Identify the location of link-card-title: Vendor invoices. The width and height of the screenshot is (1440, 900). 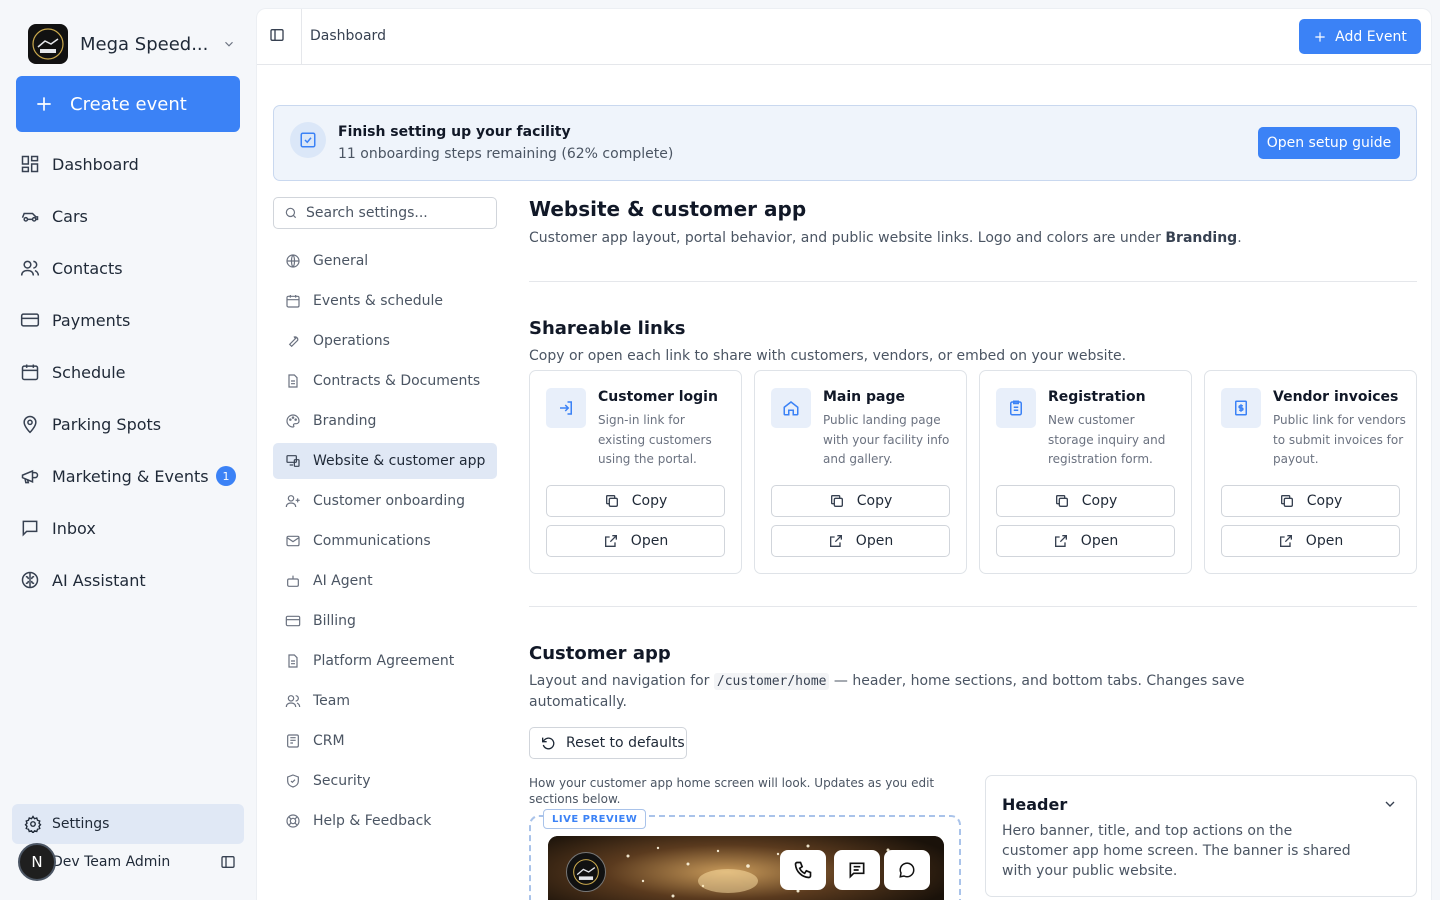
(1336, 397).